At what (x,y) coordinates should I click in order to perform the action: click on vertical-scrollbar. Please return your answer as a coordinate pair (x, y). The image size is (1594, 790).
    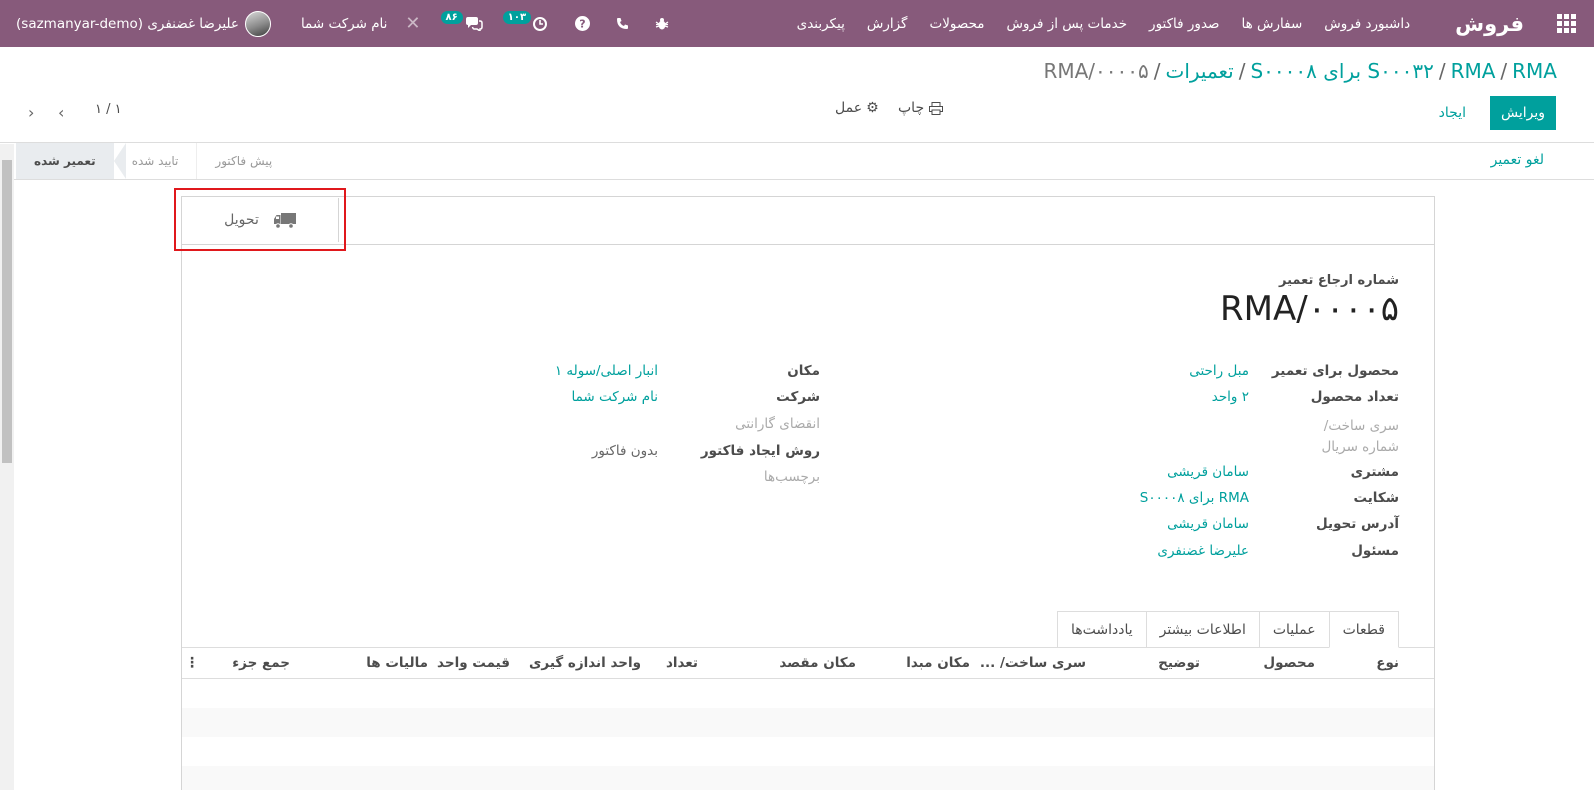
    Looking at the image, I should click on (7, 467).